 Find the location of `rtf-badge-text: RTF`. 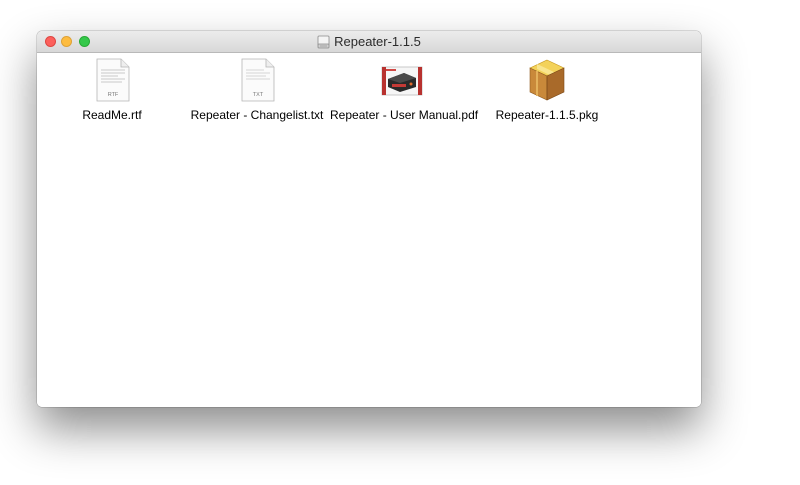

rtf-badge-text: RTF is located at coordinates (113, 95).